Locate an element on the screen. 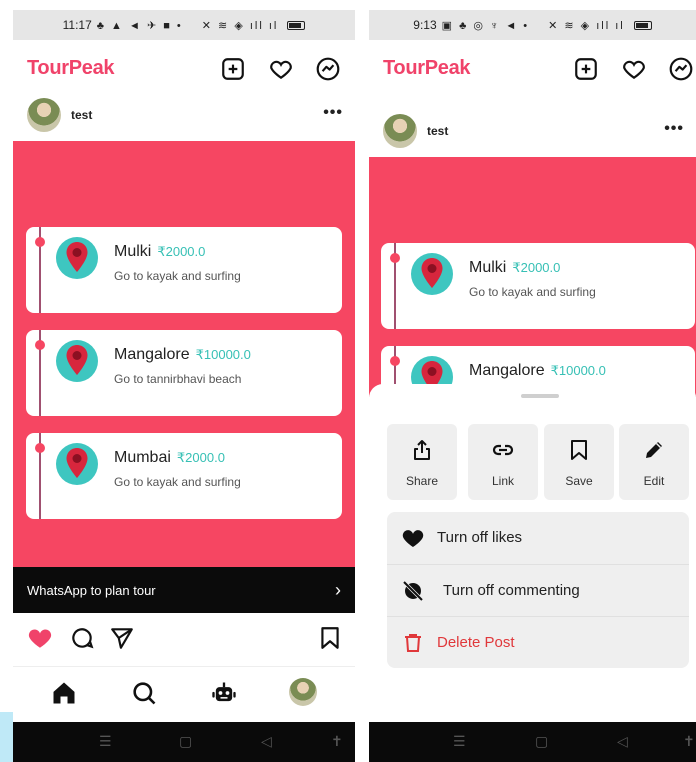  search-icon is located at coordinates (144, 693).